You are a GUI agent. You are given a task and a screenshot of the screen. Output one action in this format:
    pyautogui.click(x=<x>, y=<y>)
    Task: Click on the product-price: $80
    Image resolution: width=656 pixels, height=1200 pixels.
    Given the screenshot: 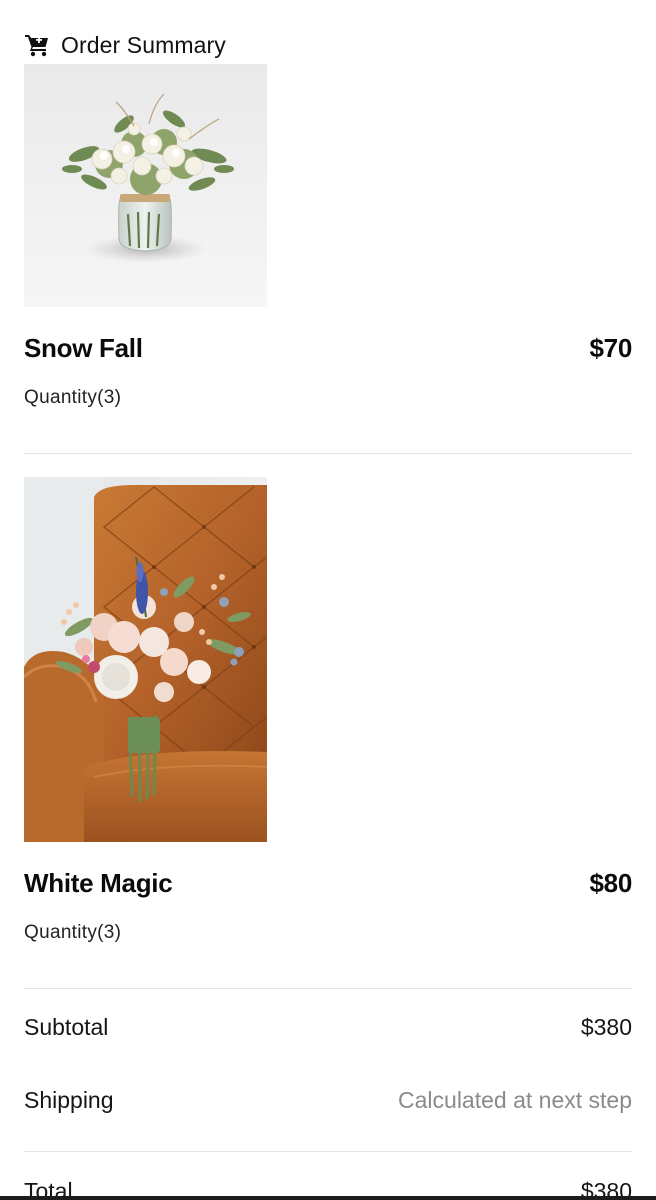 What is the action you would take?
    pyautogui.click(x=611, y=883)
    